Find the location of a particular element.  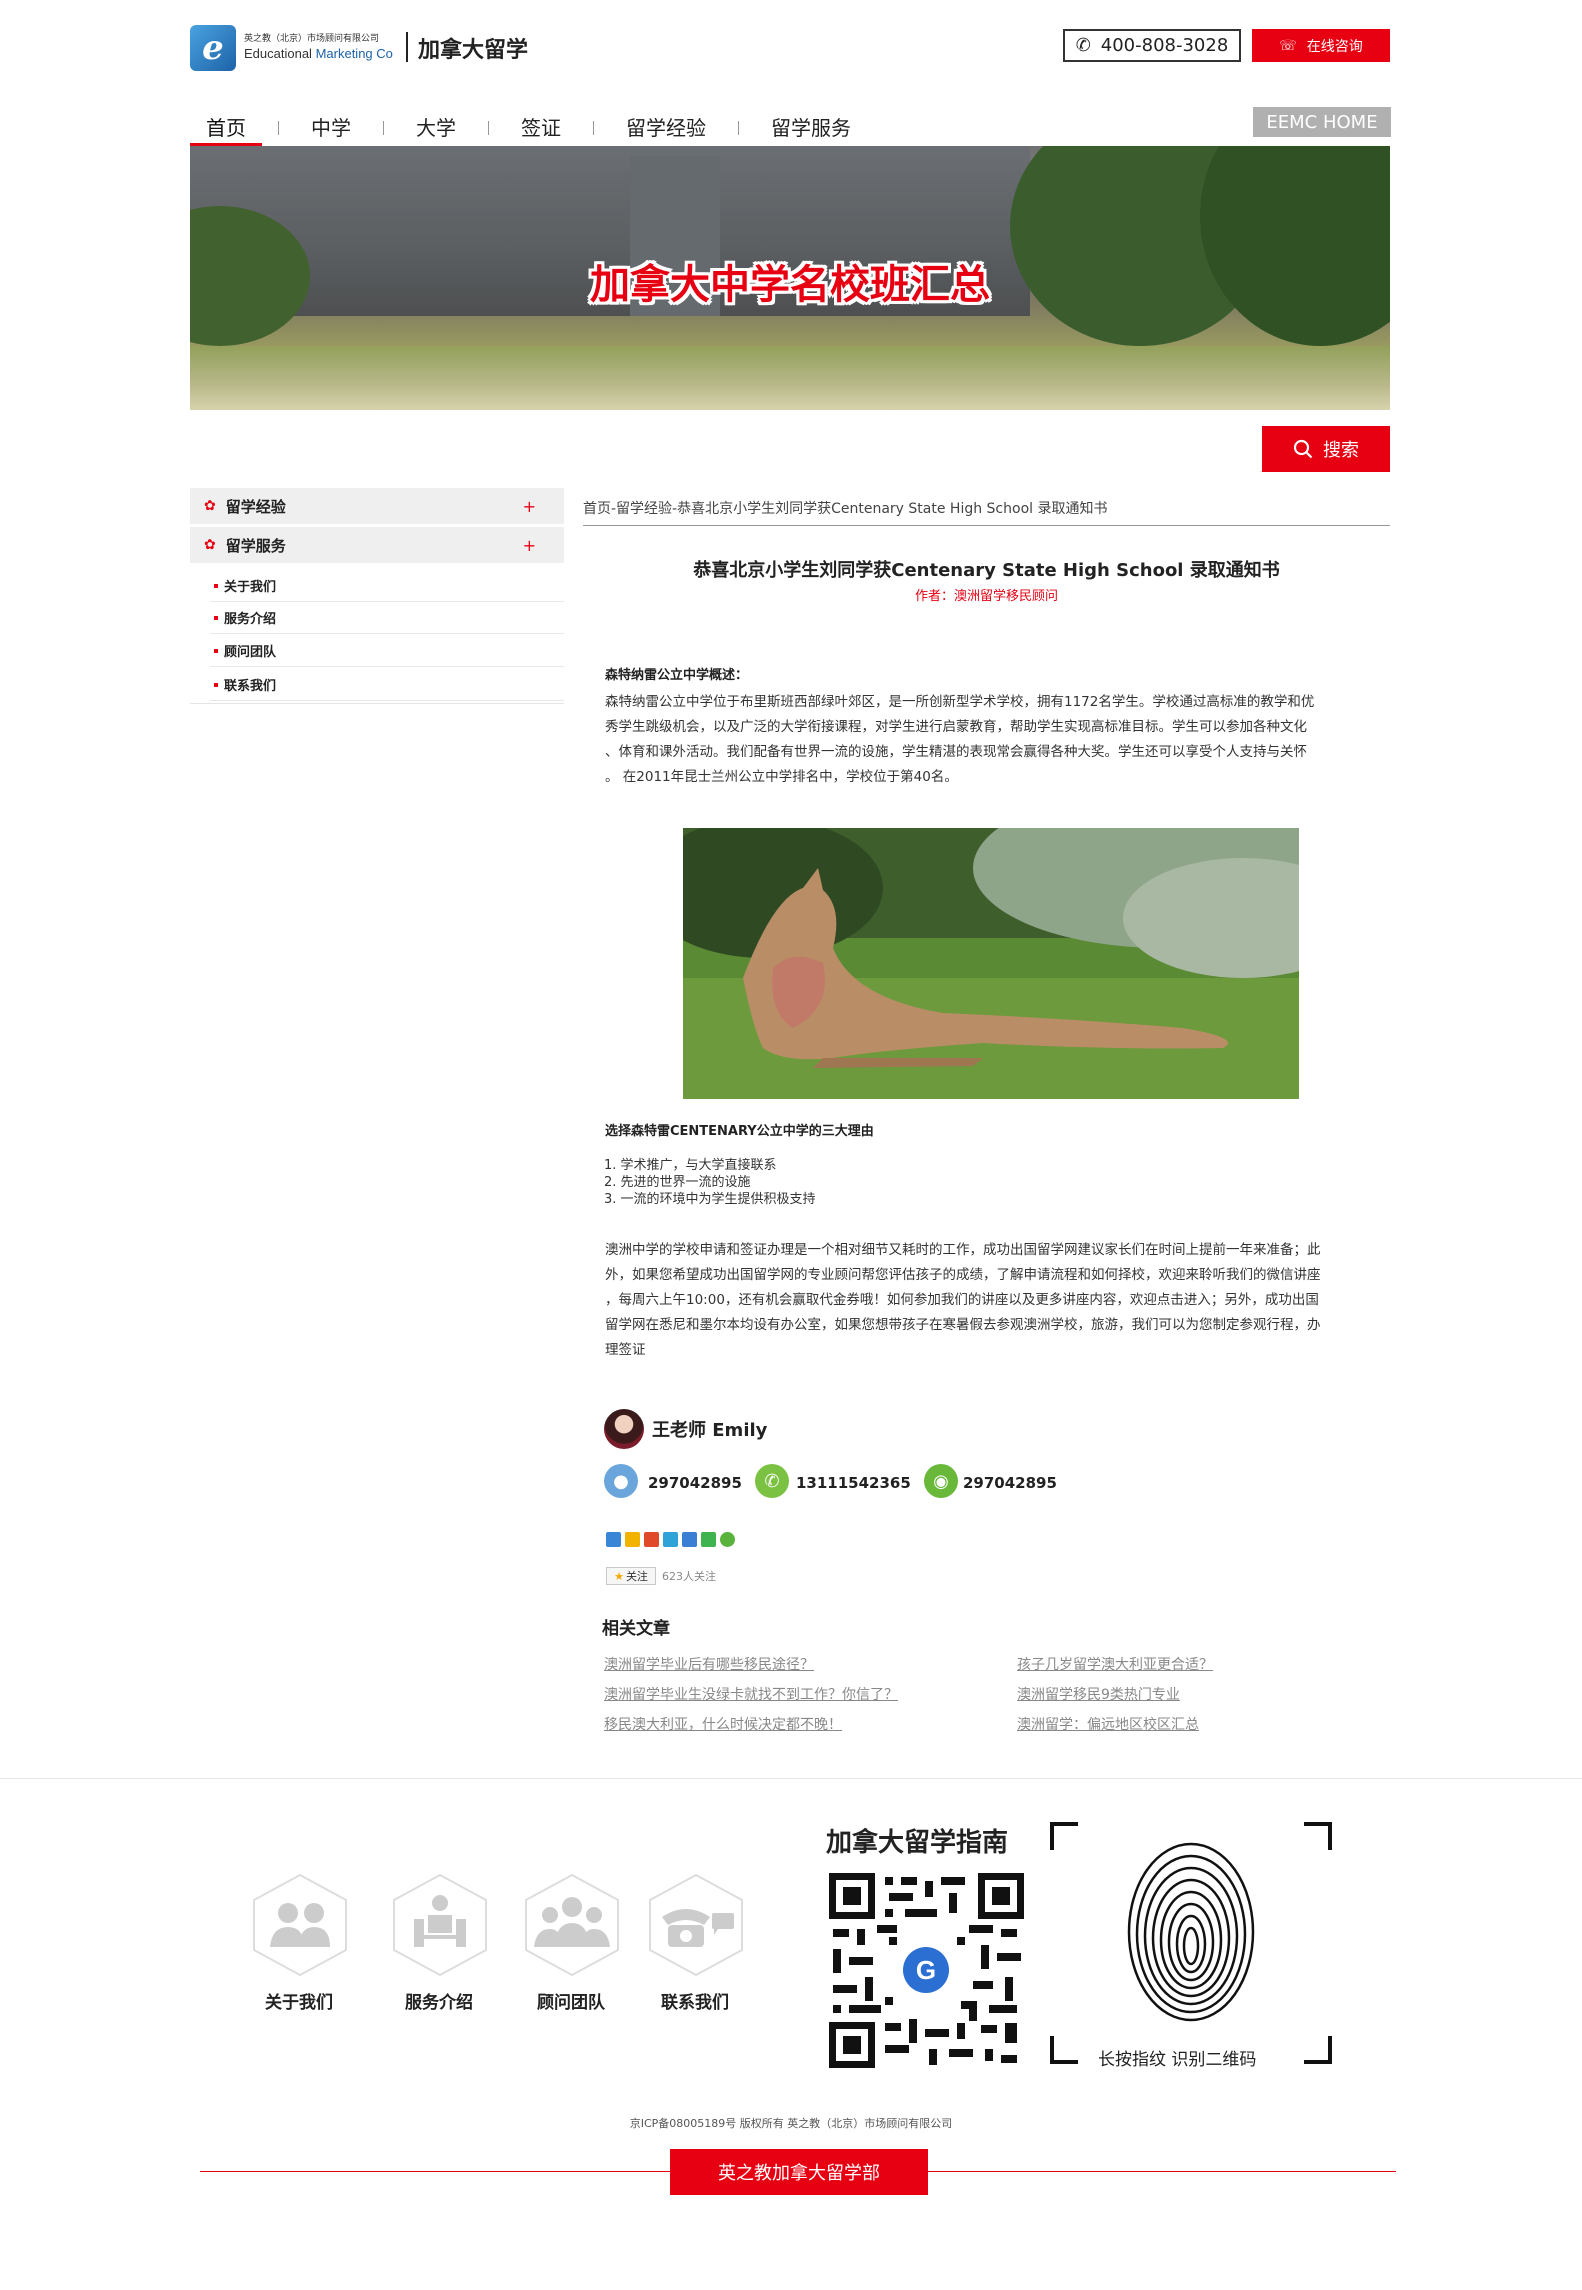

footer-link-about: 关于我们 is located at coordinates (299, 2000).